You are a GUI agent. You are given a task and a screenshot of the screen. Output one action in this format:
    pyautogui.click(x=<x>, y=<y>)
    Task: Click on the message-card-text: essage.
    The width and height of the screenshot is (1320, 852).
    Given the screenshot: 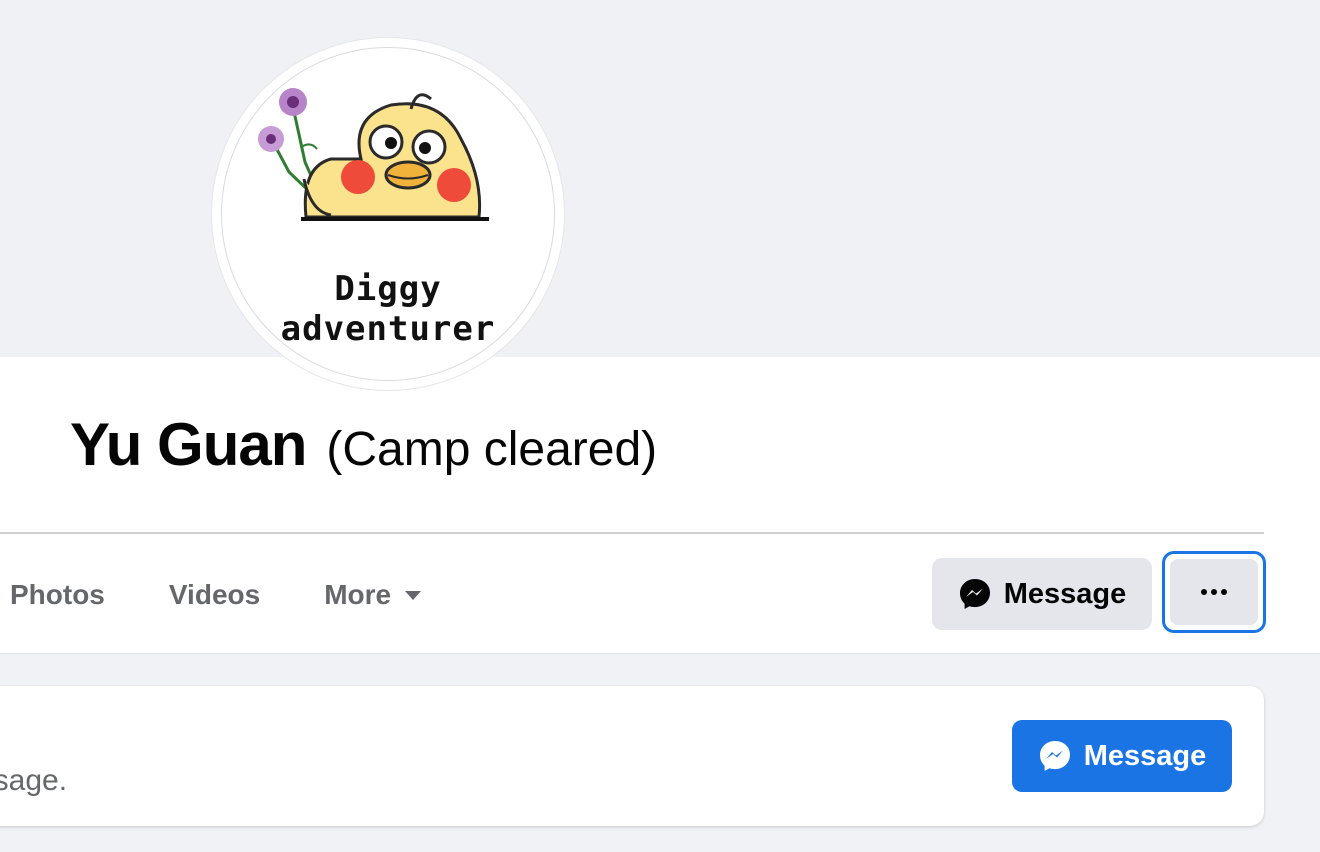 What is the action you would take?
    pyautogui.click(x=34, y=780)
    